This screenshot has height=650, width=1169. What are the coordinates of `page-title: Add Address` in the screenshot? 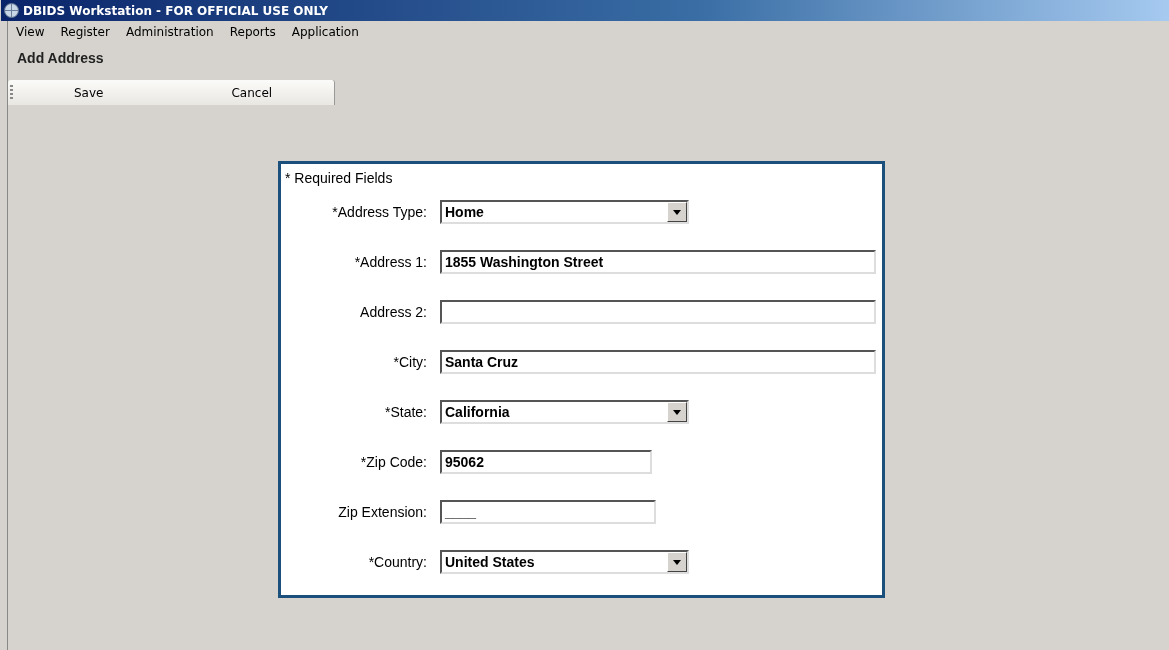 It's located at (61, 59).